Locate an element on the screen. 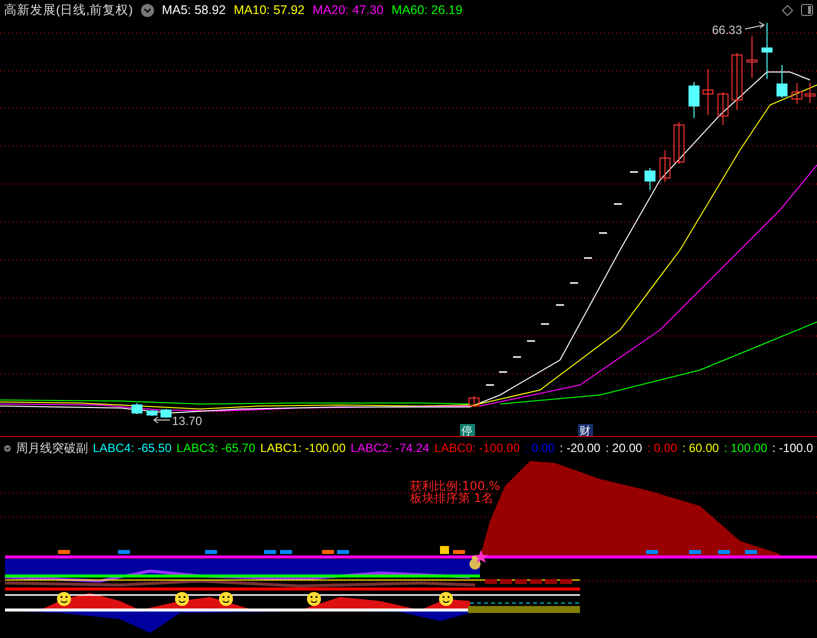  high-price-label: 66.33 is located at coordinates (727, 30).